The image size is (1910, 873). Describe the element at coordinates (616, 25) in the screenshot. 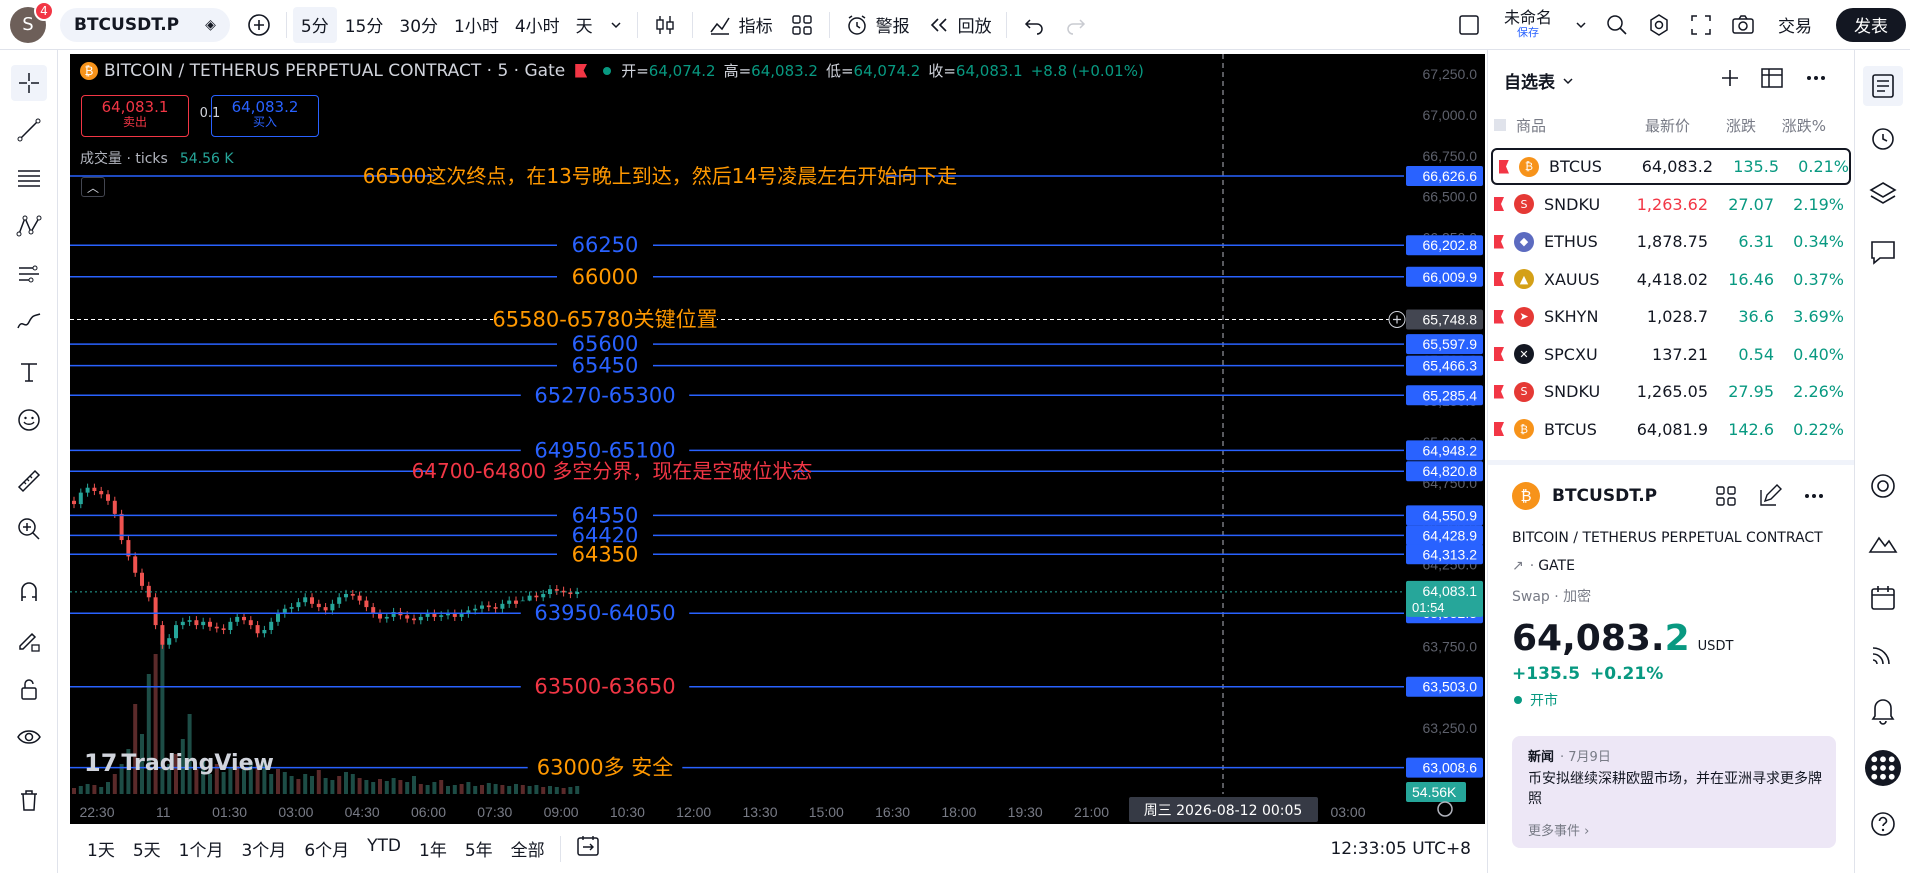

I see `interval-dropdown` at that location.